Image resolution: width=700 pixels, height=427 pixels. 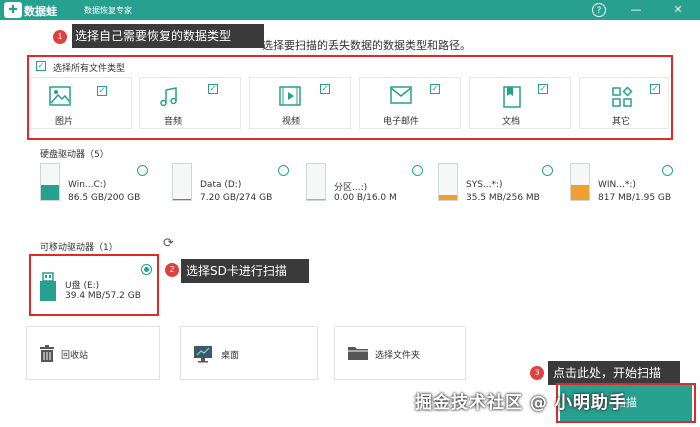 I want to click on step3-annotation: 点击此处，开始扫描, so click(x=614, y=373).